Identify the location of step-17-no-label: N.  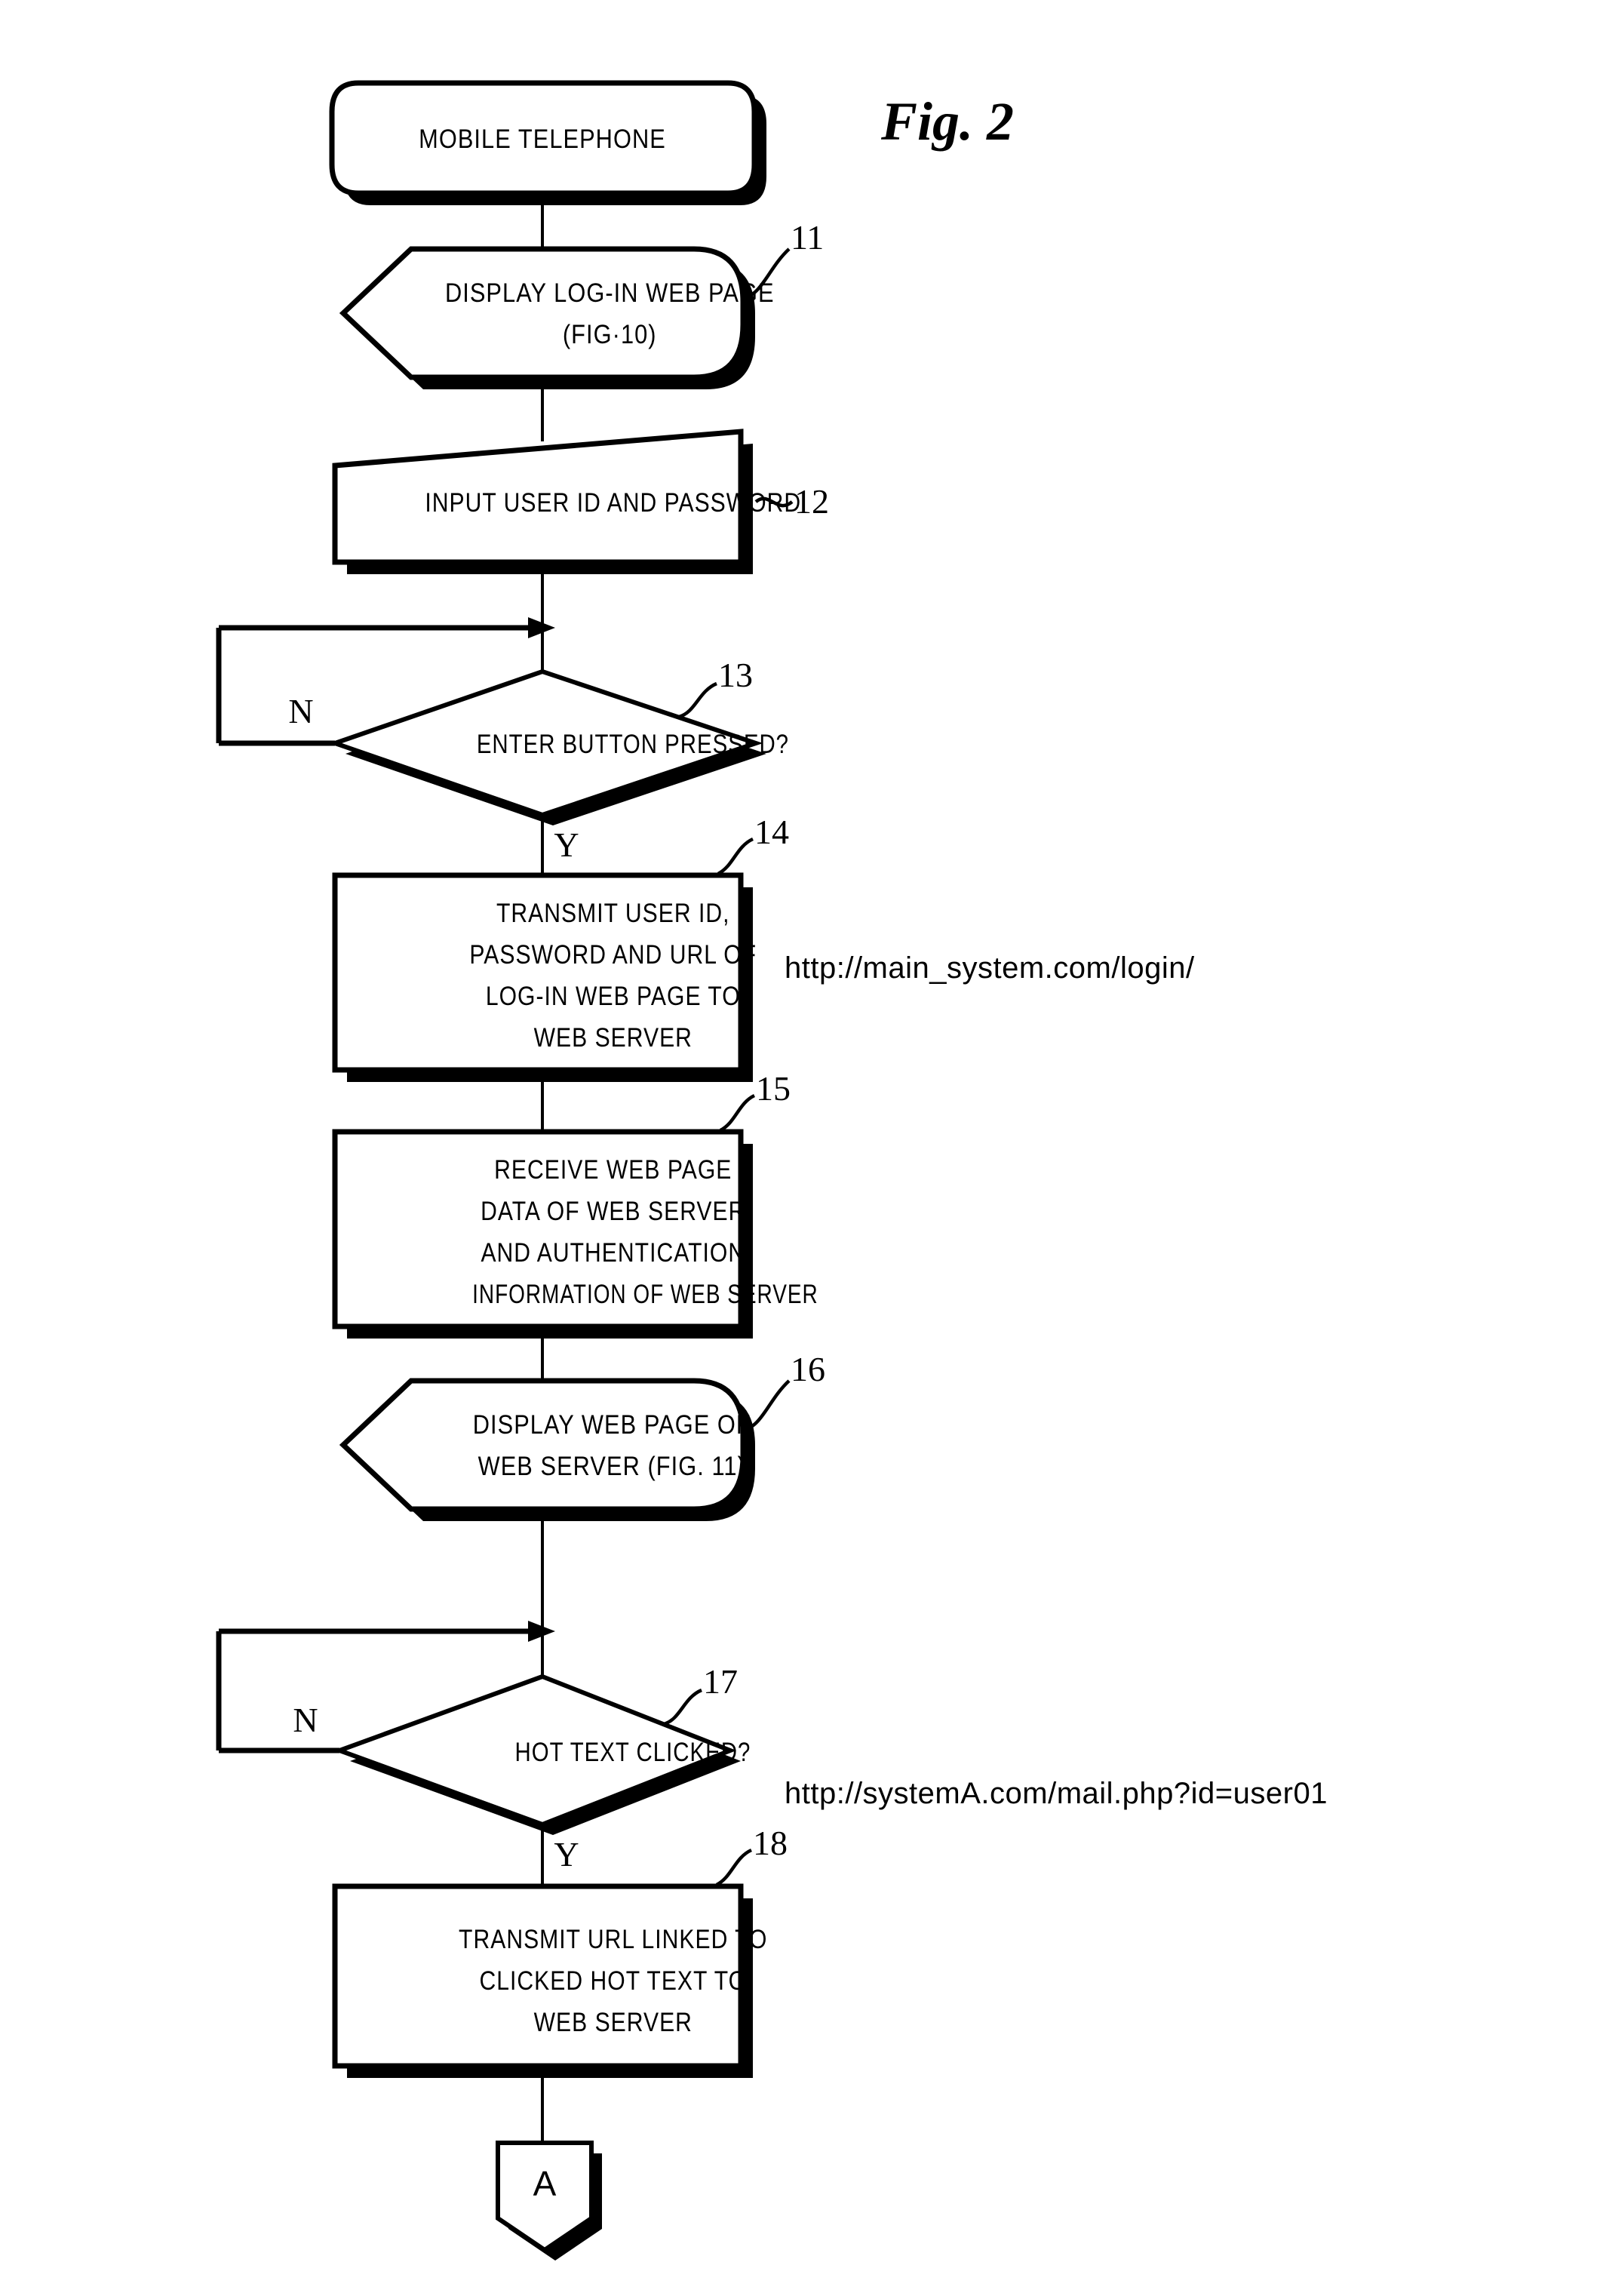
(305, 1720).